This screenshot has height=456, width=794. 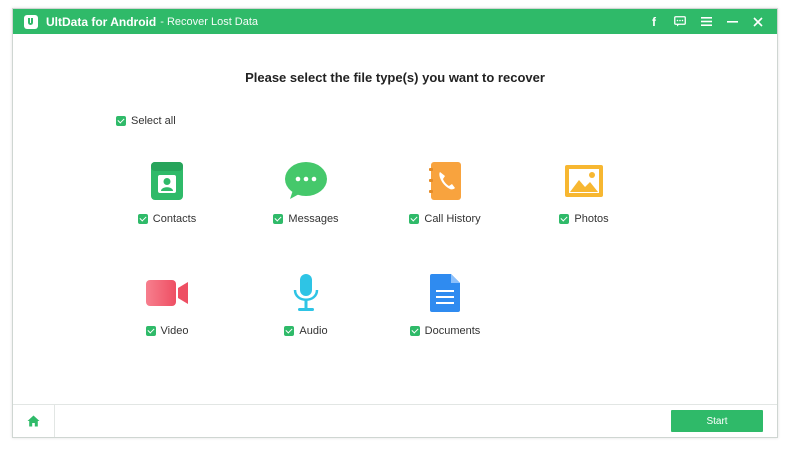 I want to click on contacts-check-icon, so click(x=142, y=219).